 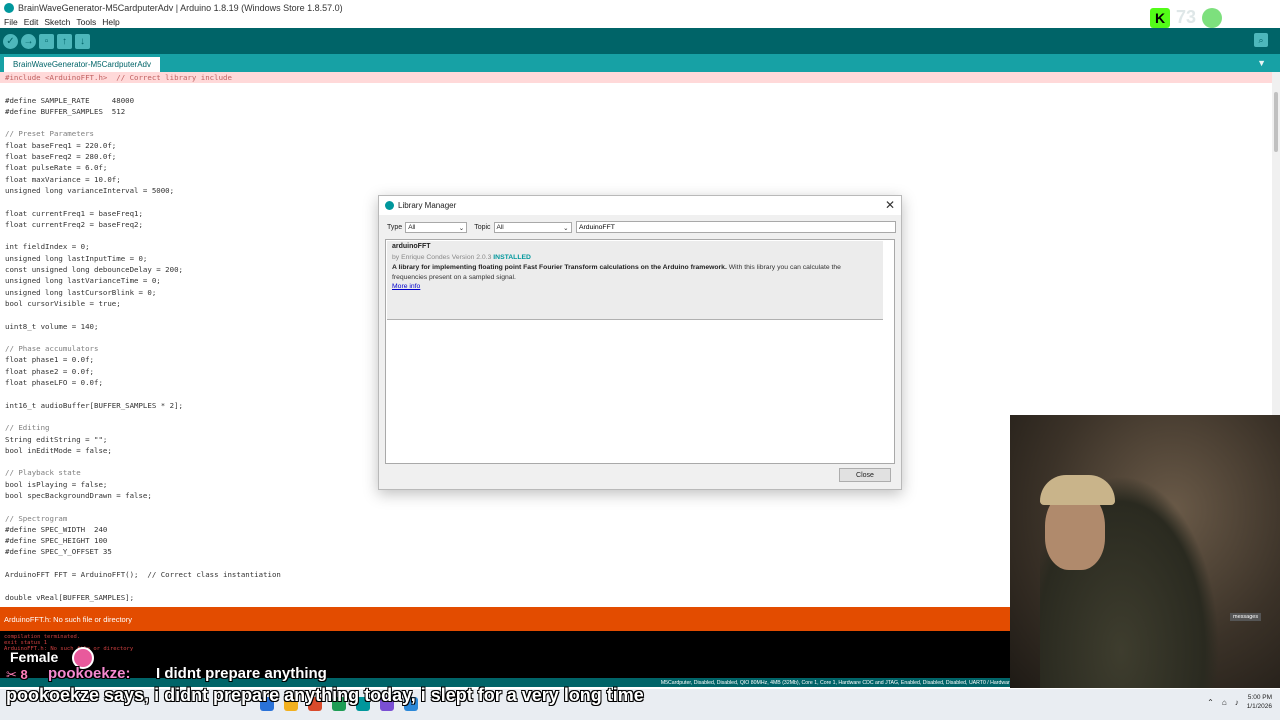 What do you see at coordinates (890, 205) in the screenshot?
I see `close-icon: ✕` at bounding box center [890, 205].